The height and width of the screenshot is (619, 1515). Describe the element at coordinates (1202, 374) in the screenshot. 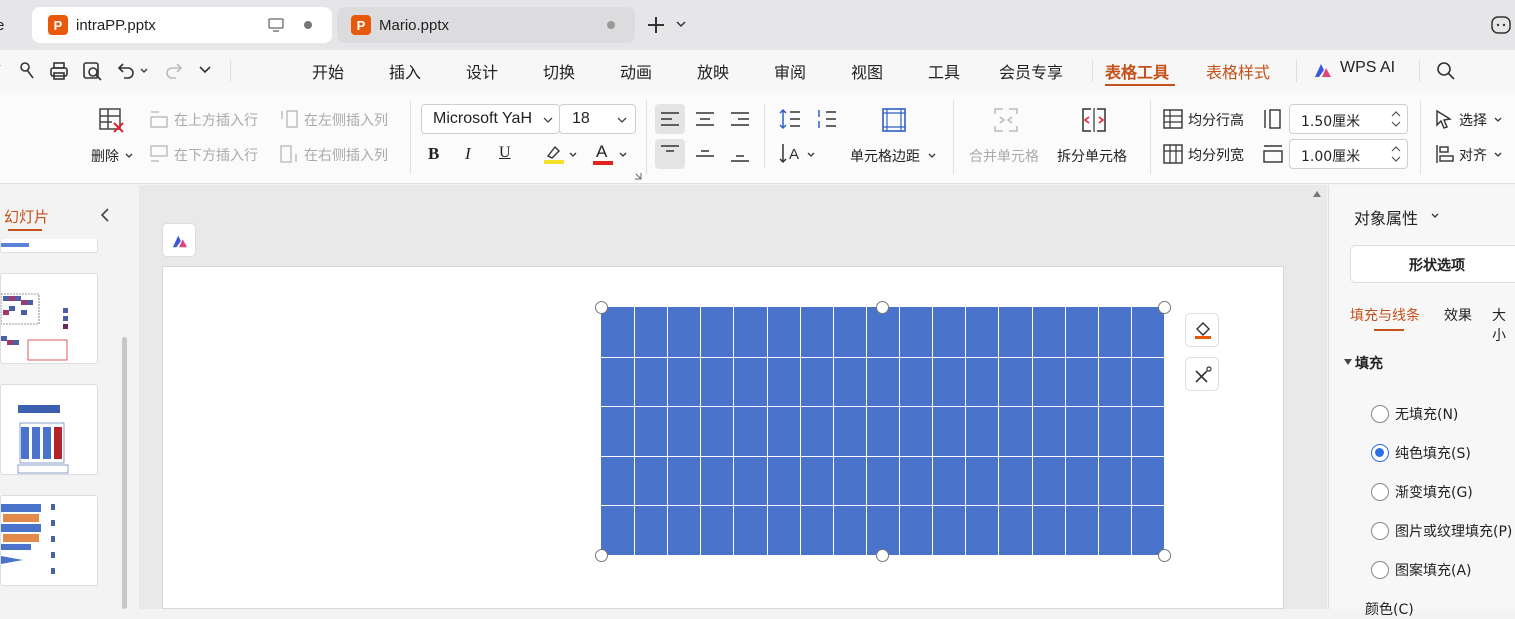

I see `style-float-button` at that location.